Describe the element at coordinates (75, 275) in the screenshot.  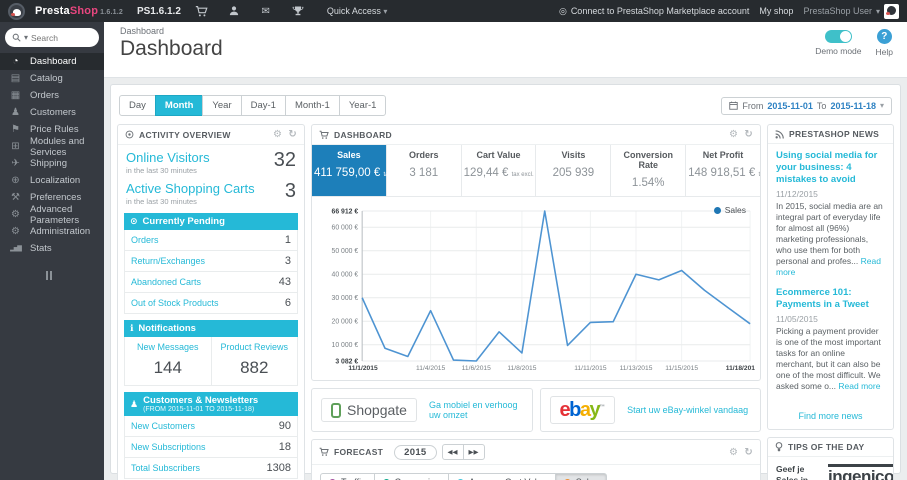
I see `sidebar-collapse-icon` at that location.